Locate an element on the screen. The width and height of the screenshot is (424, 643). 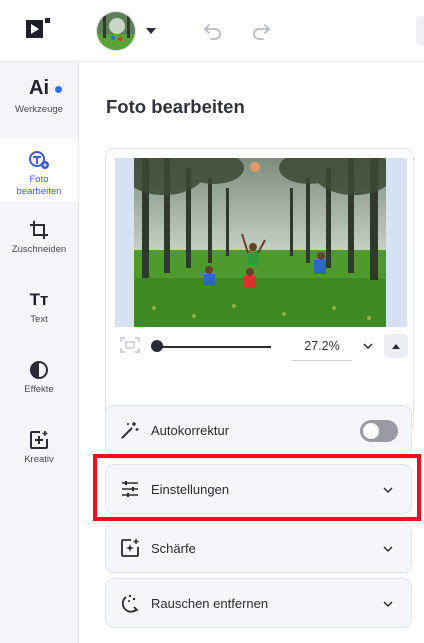
option-autokorrektur: Autokorrektur is located at coordinates (258, 430).